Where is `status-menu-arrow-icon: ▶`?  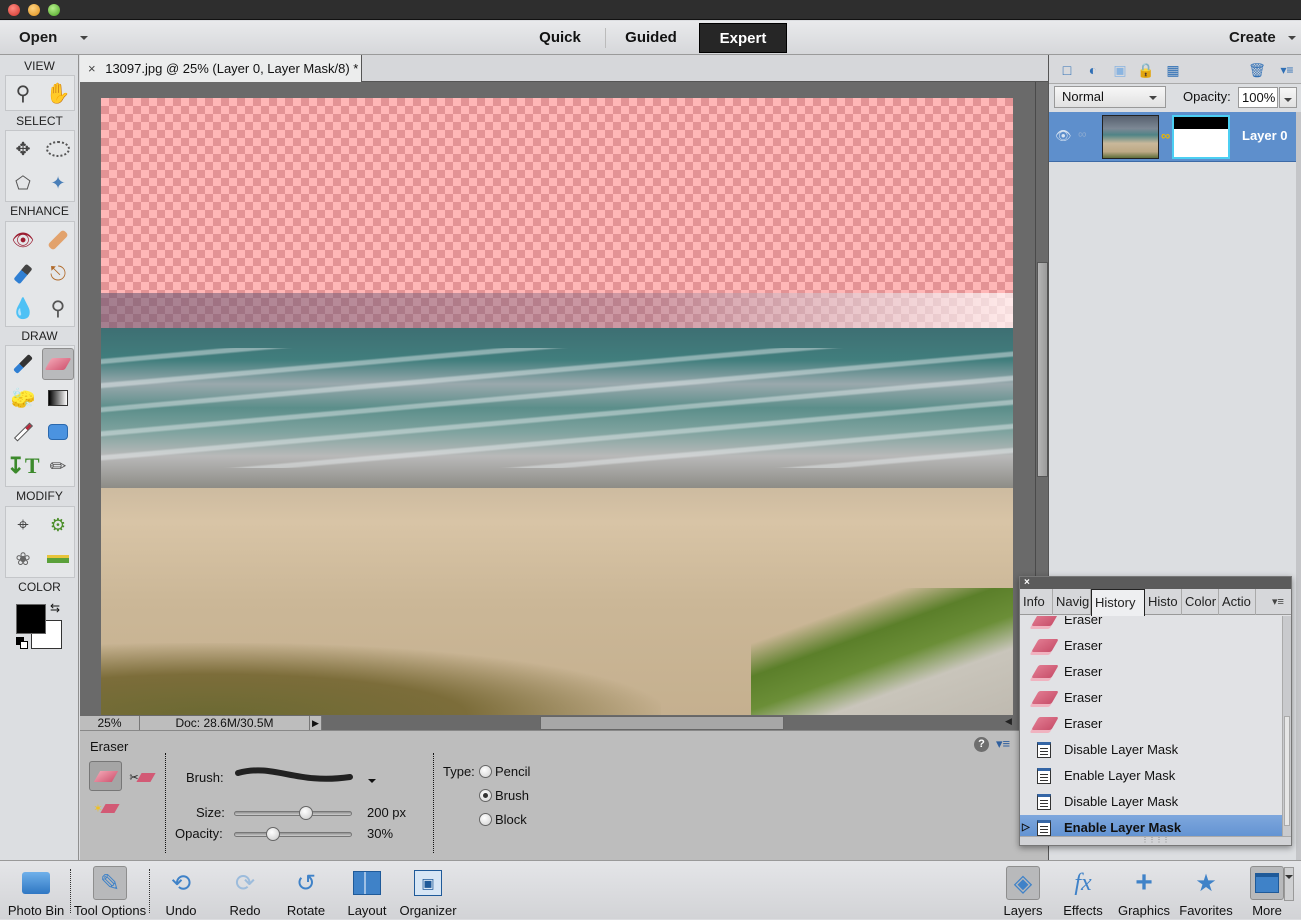 status-menu-arrow-icon: ▶ is located at coordinates (316, 723).